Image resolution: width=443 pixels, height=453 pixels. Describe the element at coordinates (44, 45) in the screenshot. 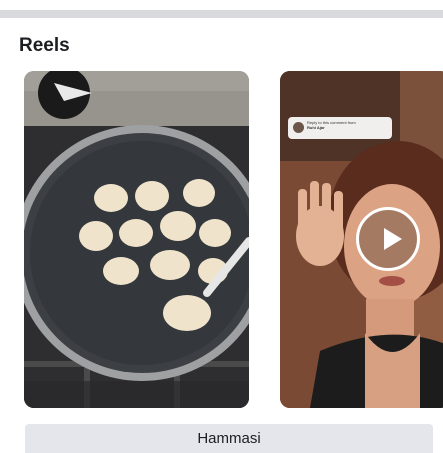

I see `section-title: Reels` at that location.